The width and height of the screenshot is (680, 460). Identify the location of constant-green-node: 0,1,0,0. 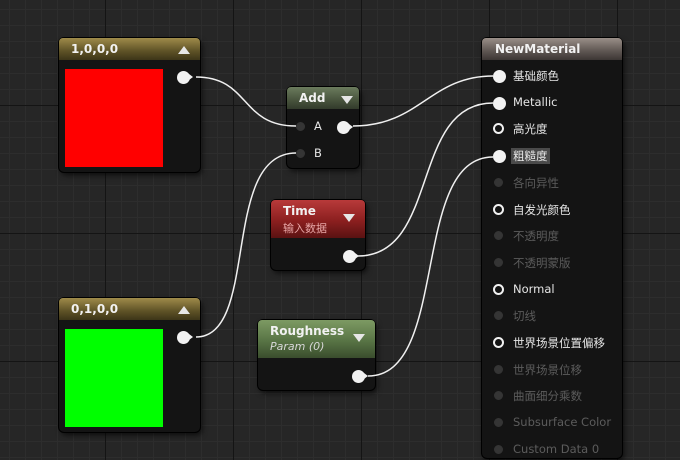
(129, 365).